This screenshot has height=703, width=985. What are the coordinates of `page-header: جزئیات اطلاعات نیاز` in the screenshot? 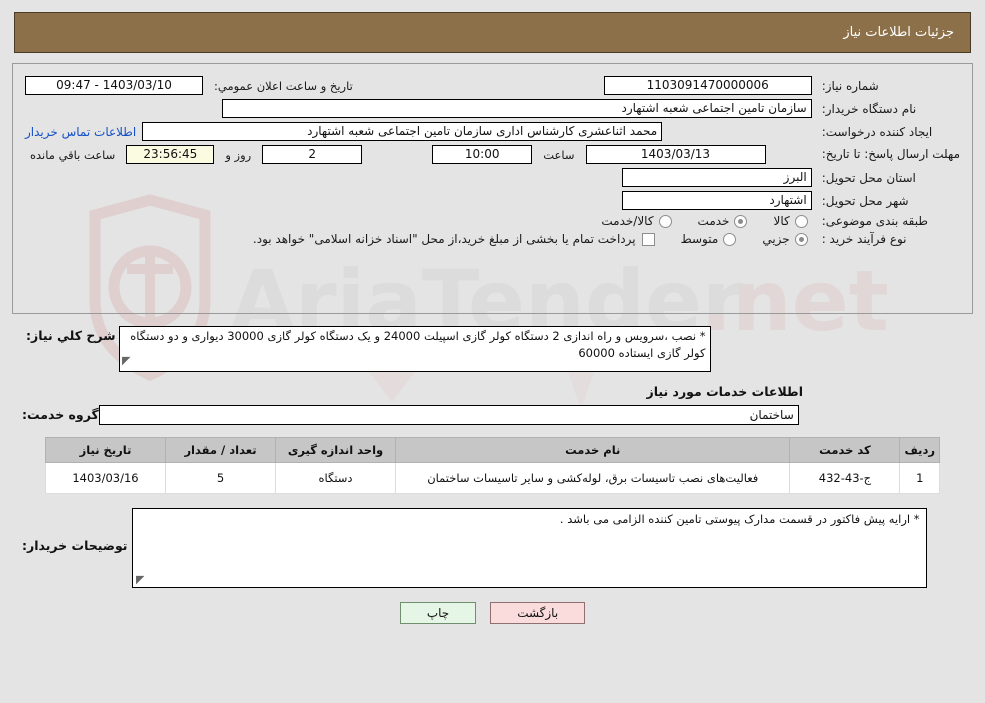 It's located at (492, 32).